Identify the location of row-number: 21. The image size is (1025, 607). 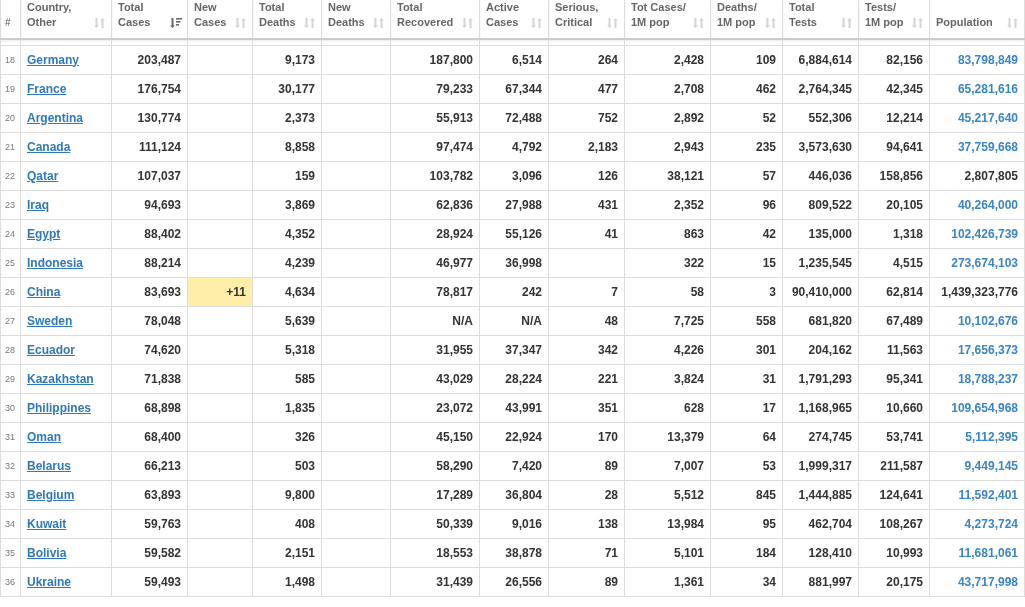
(10, 146).